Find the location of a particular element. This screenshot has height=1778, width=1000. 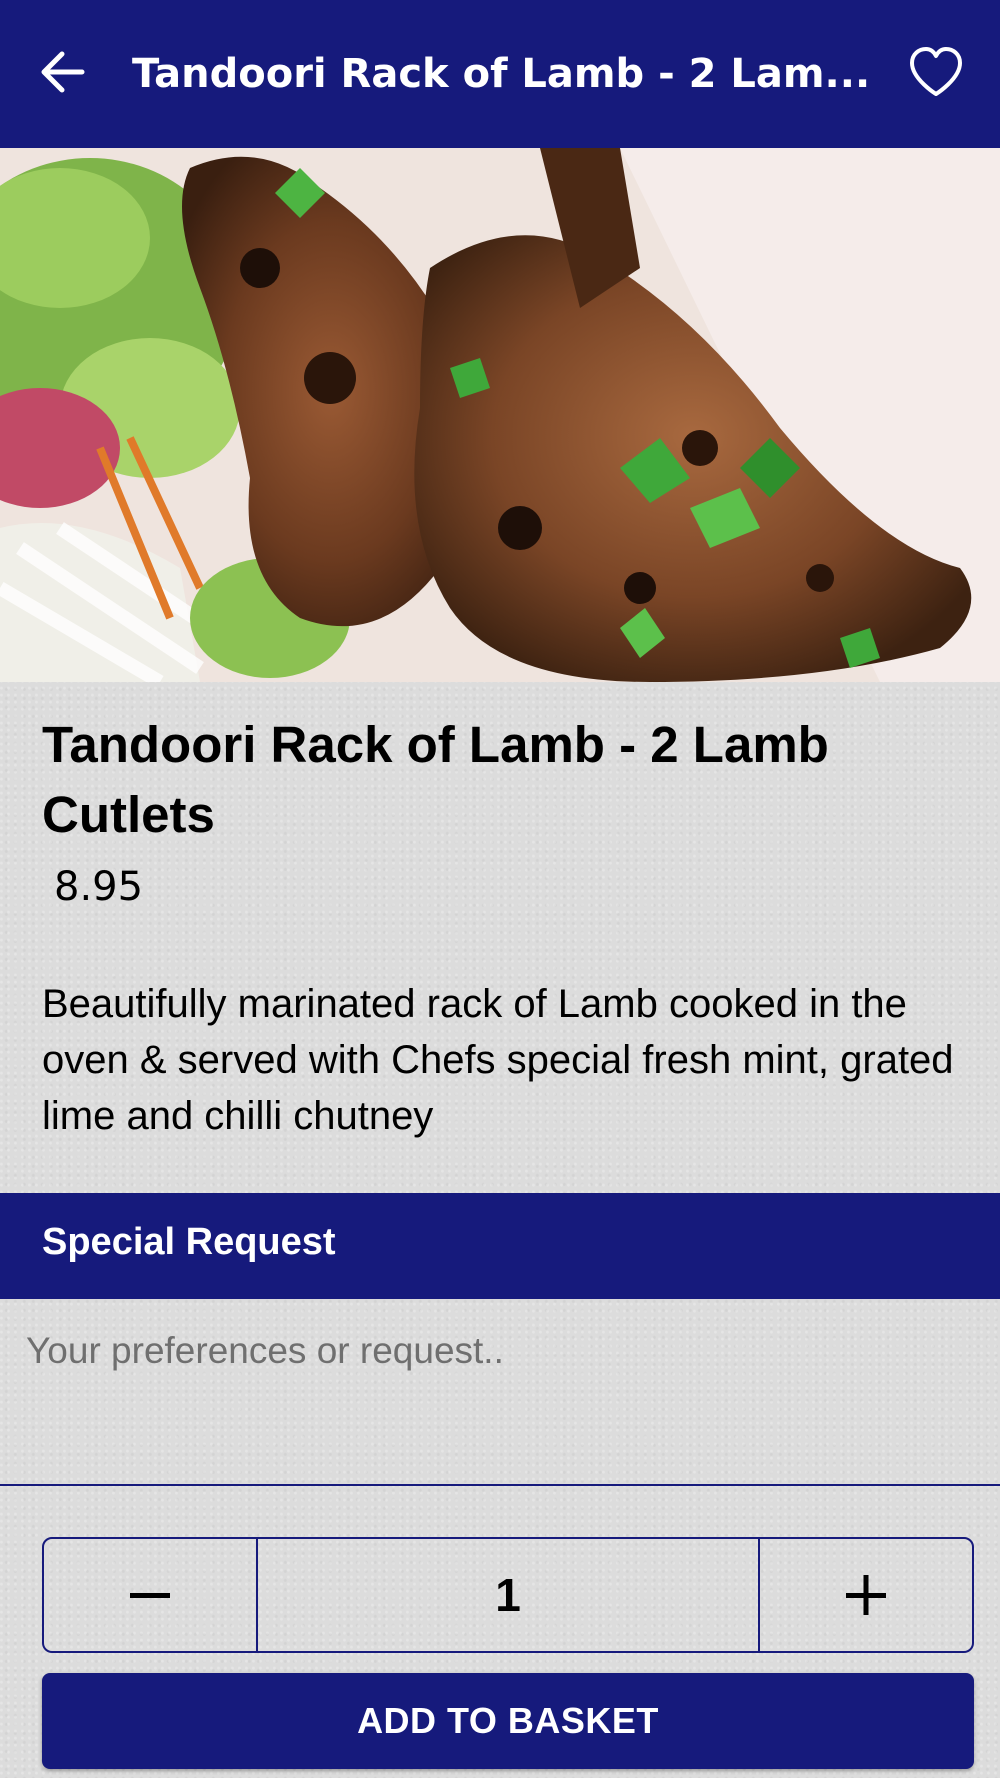

add-to-basket-label: ADD TO BASKET is located at coordinates (508, 1720).